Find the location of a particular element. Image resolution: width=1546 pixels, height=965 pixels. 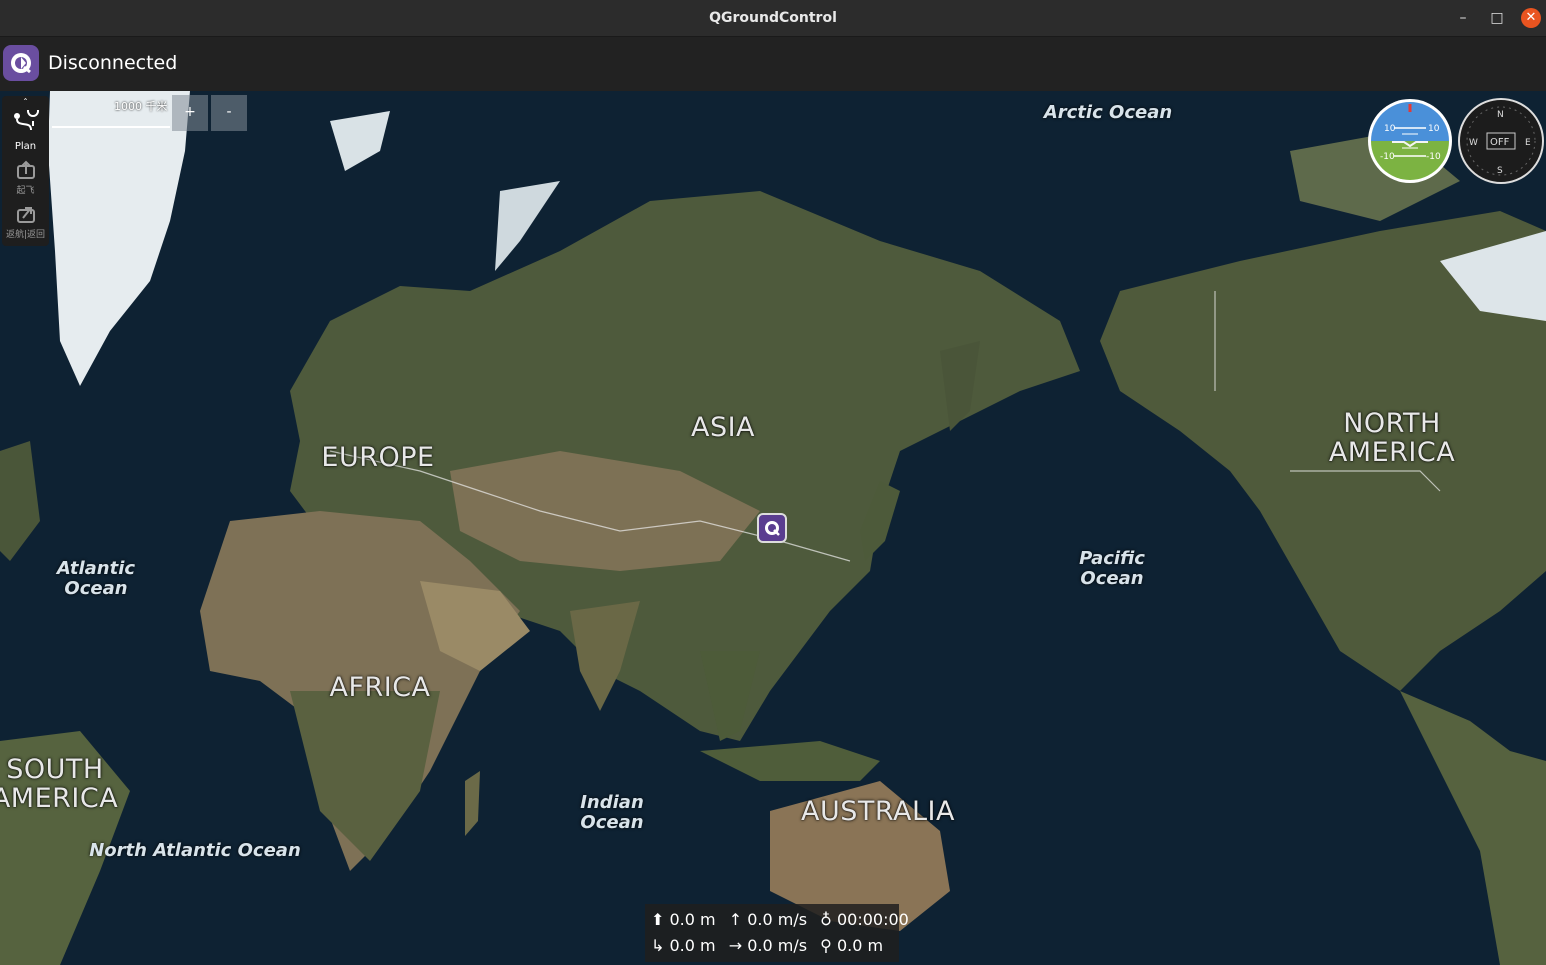

compass-heading-text: OFF is located at coordinates (1500, 142).